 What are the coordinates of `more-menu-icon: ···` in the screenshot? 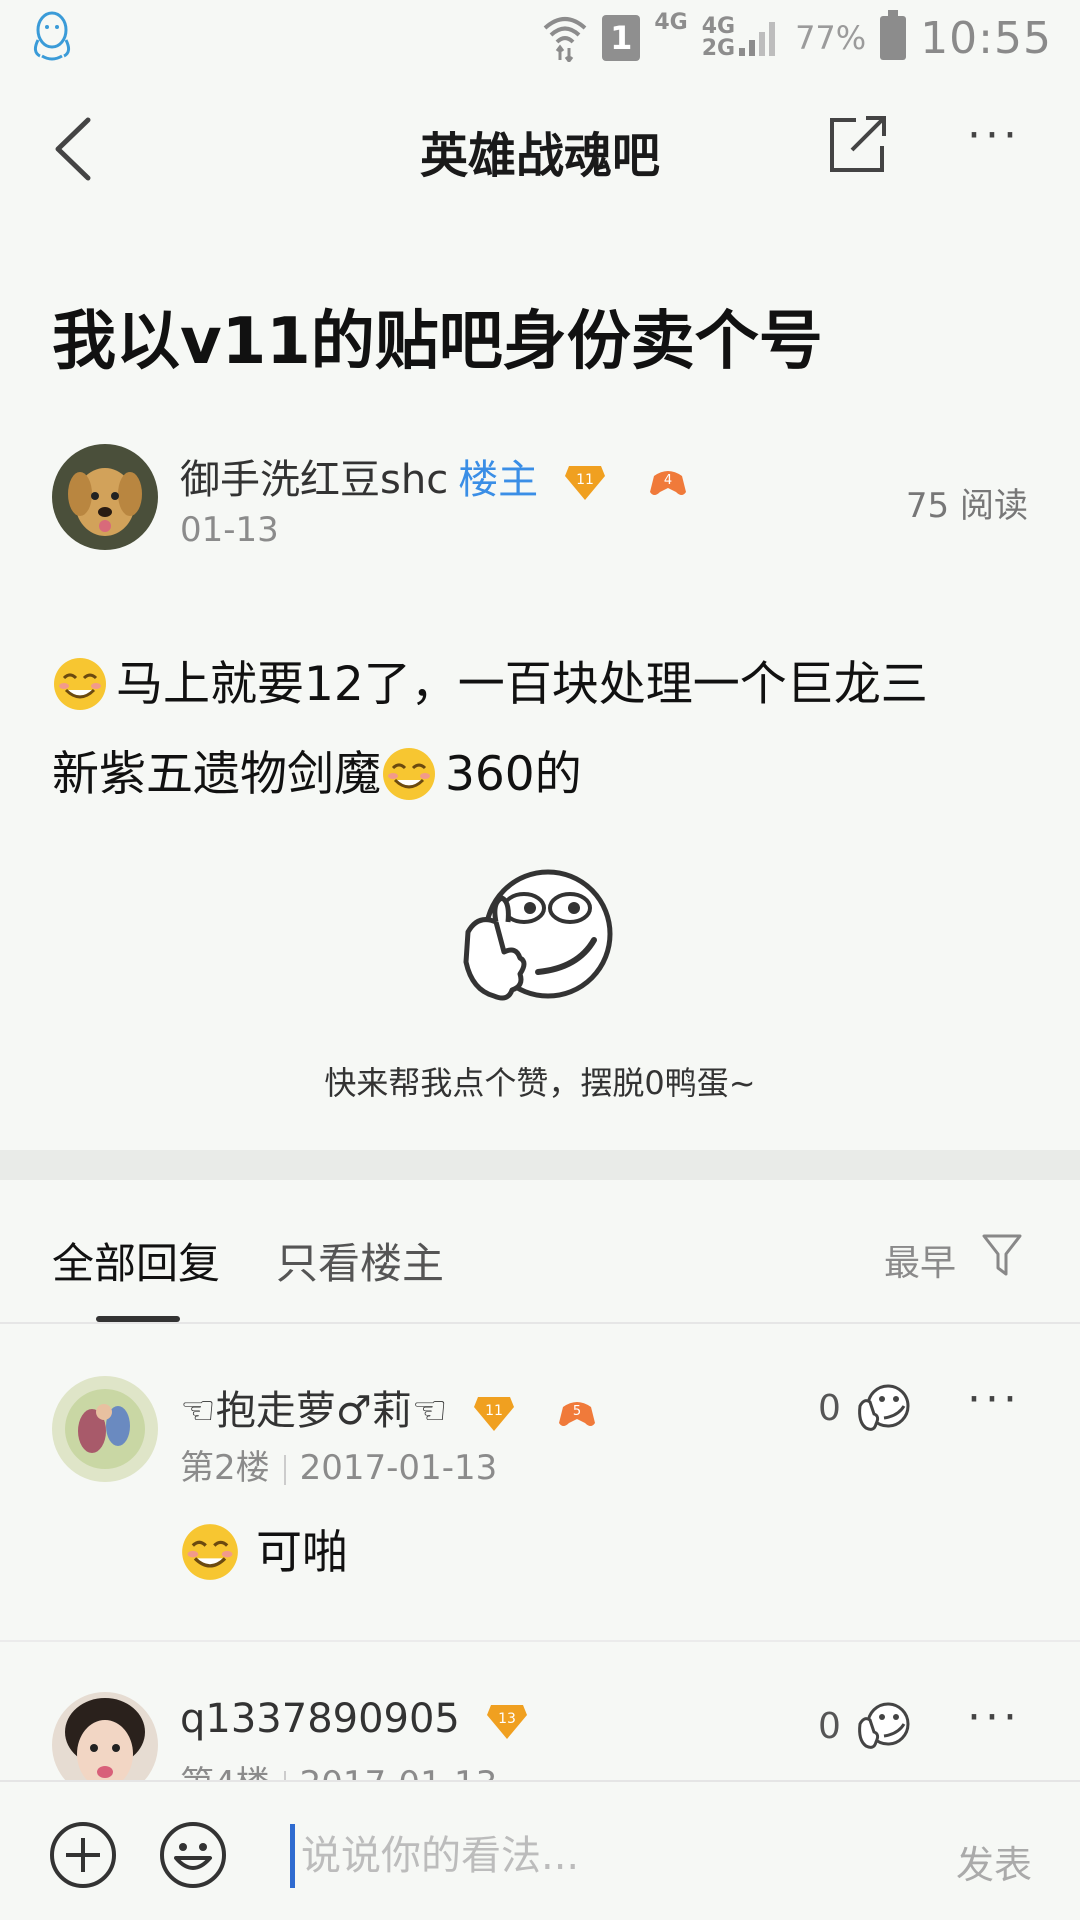 It's located at (994, 140).